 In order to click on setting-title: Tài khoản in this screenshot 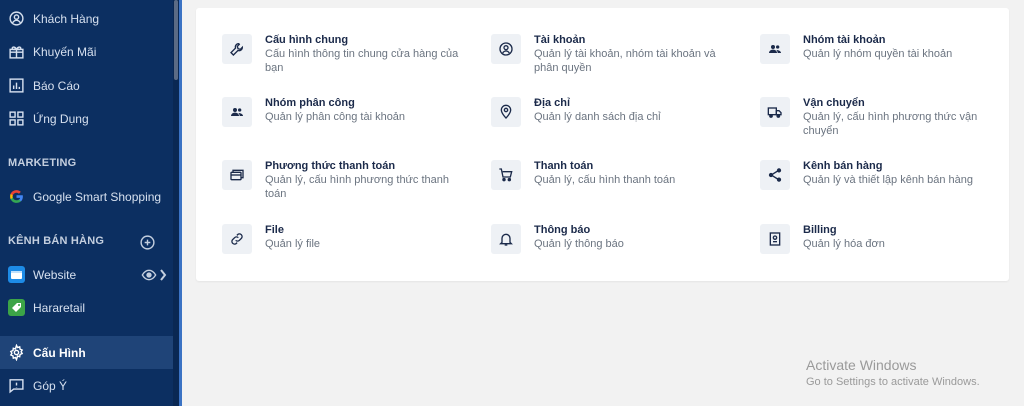, I will do `click(560, 40)`.